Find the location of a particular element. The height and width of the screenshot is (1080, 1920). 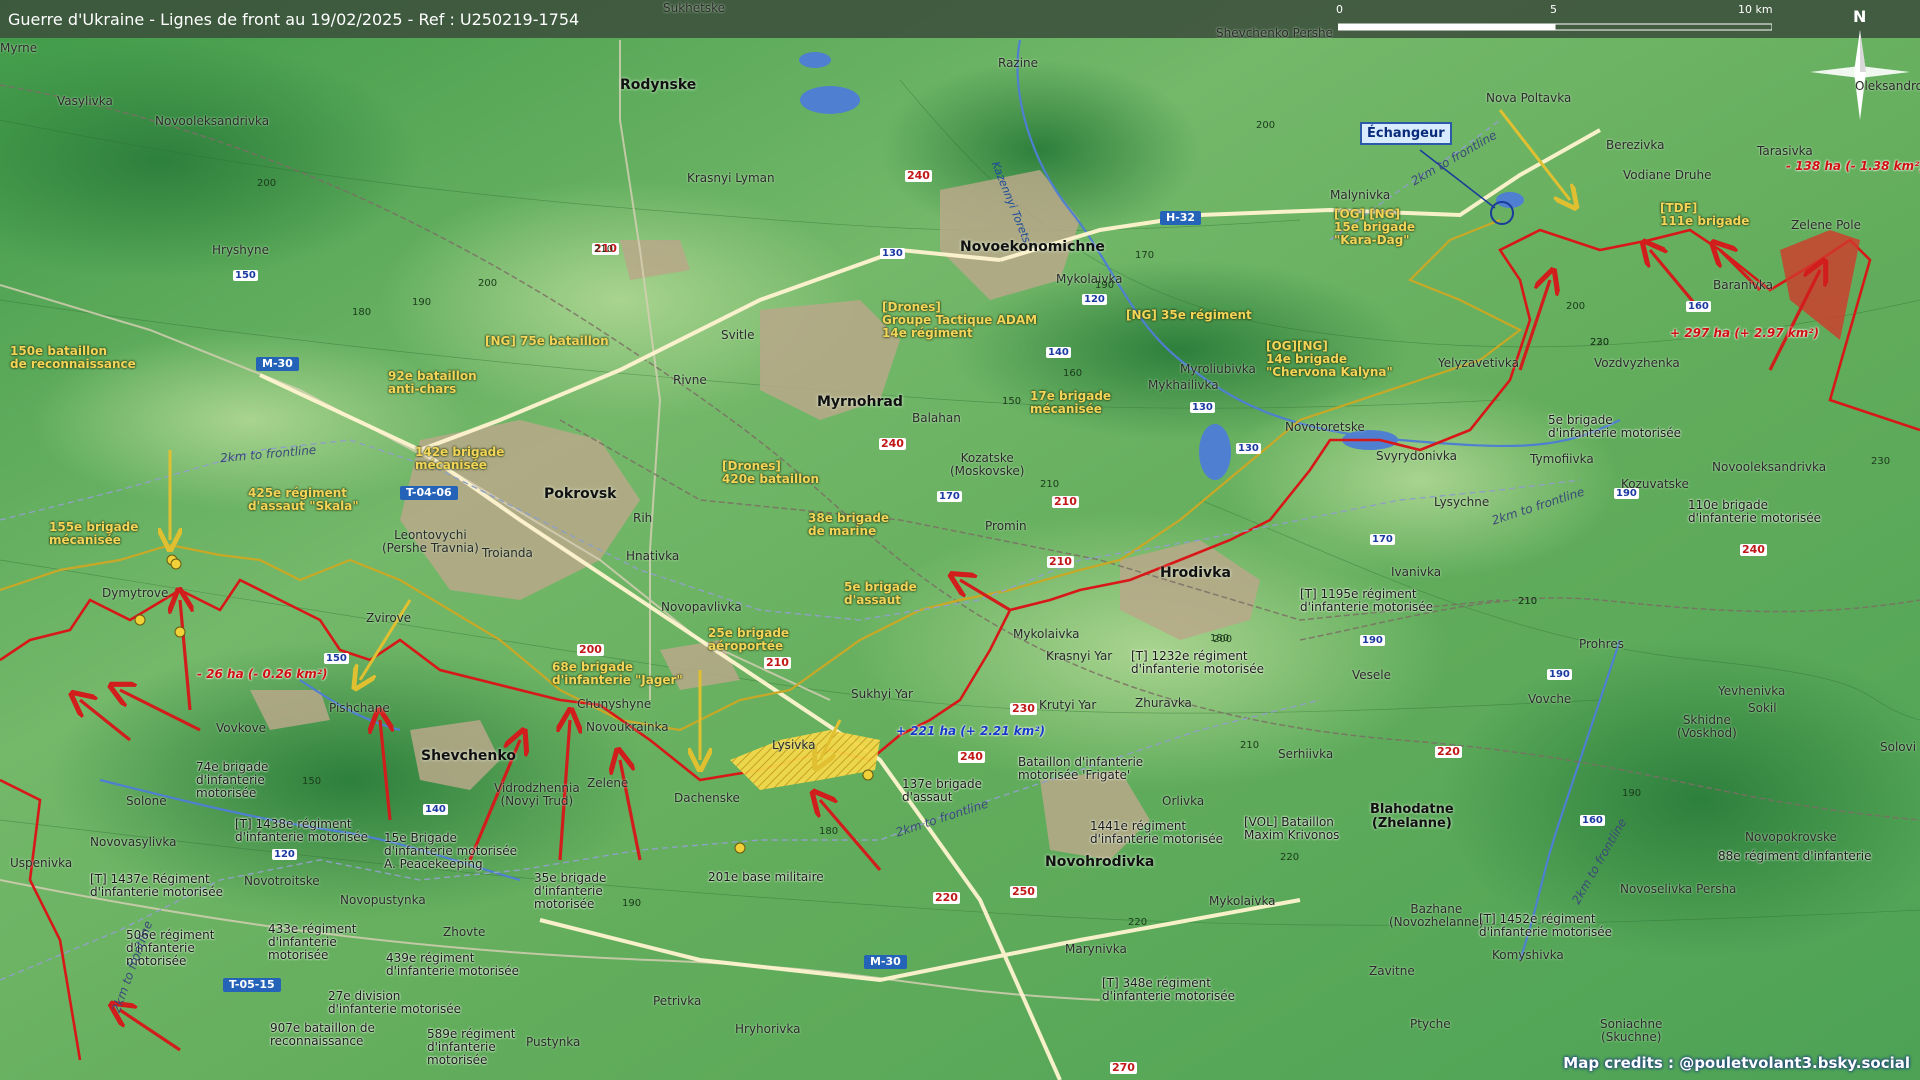

ru-unit-label: 27e division d'infanterie motorisée is located at coordinates (394, 1002).